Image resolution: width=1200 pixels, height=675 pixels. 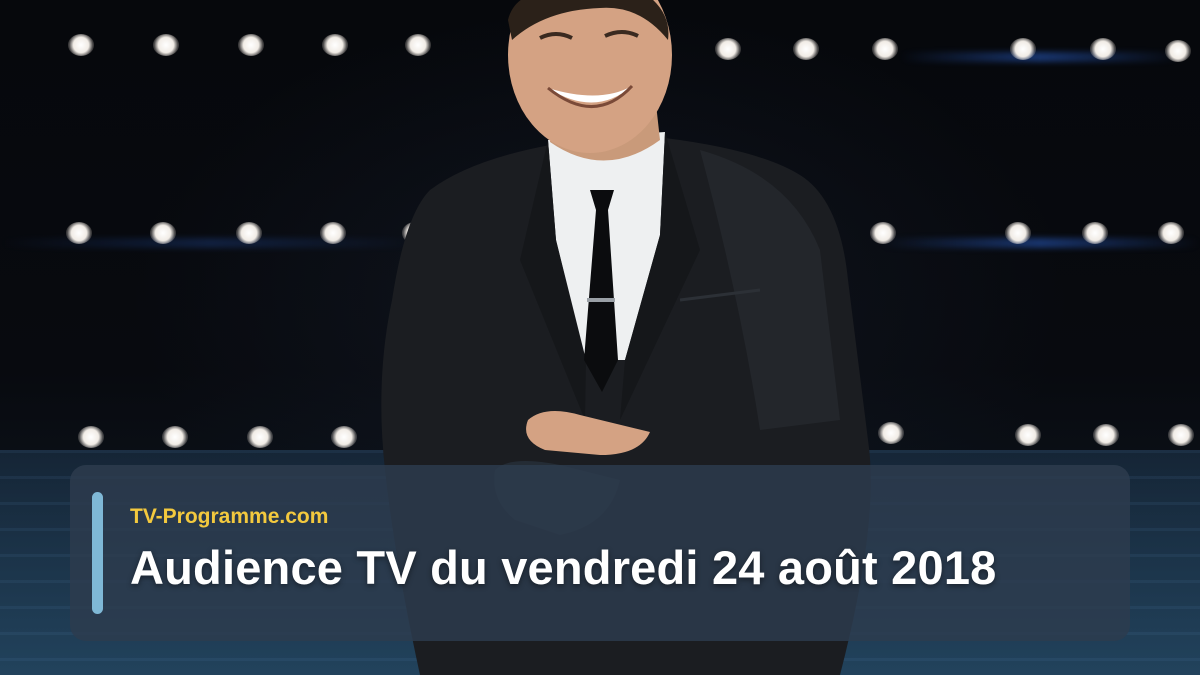 What do you see at coordinates (563, 567) in the screenshot?
I see `article-headline: Audience TV du vendredi 24 août 2018` at bounding box center [563, 567].